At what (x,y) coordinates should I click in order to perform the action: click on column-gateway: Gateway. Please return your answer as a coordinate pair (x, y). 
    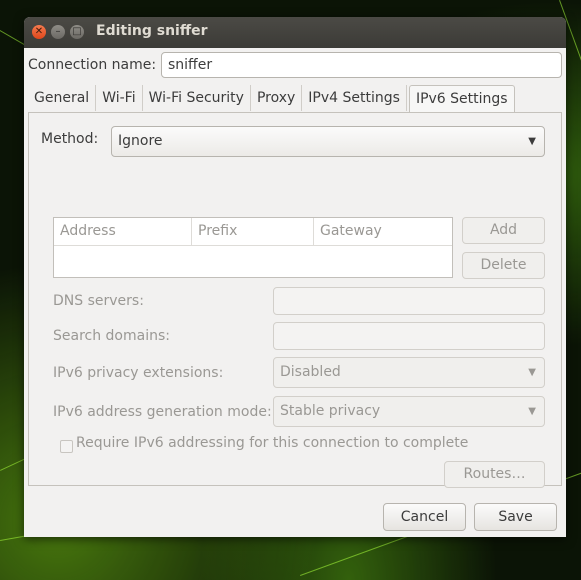
    Looking at the image, I should click on (383, 231).